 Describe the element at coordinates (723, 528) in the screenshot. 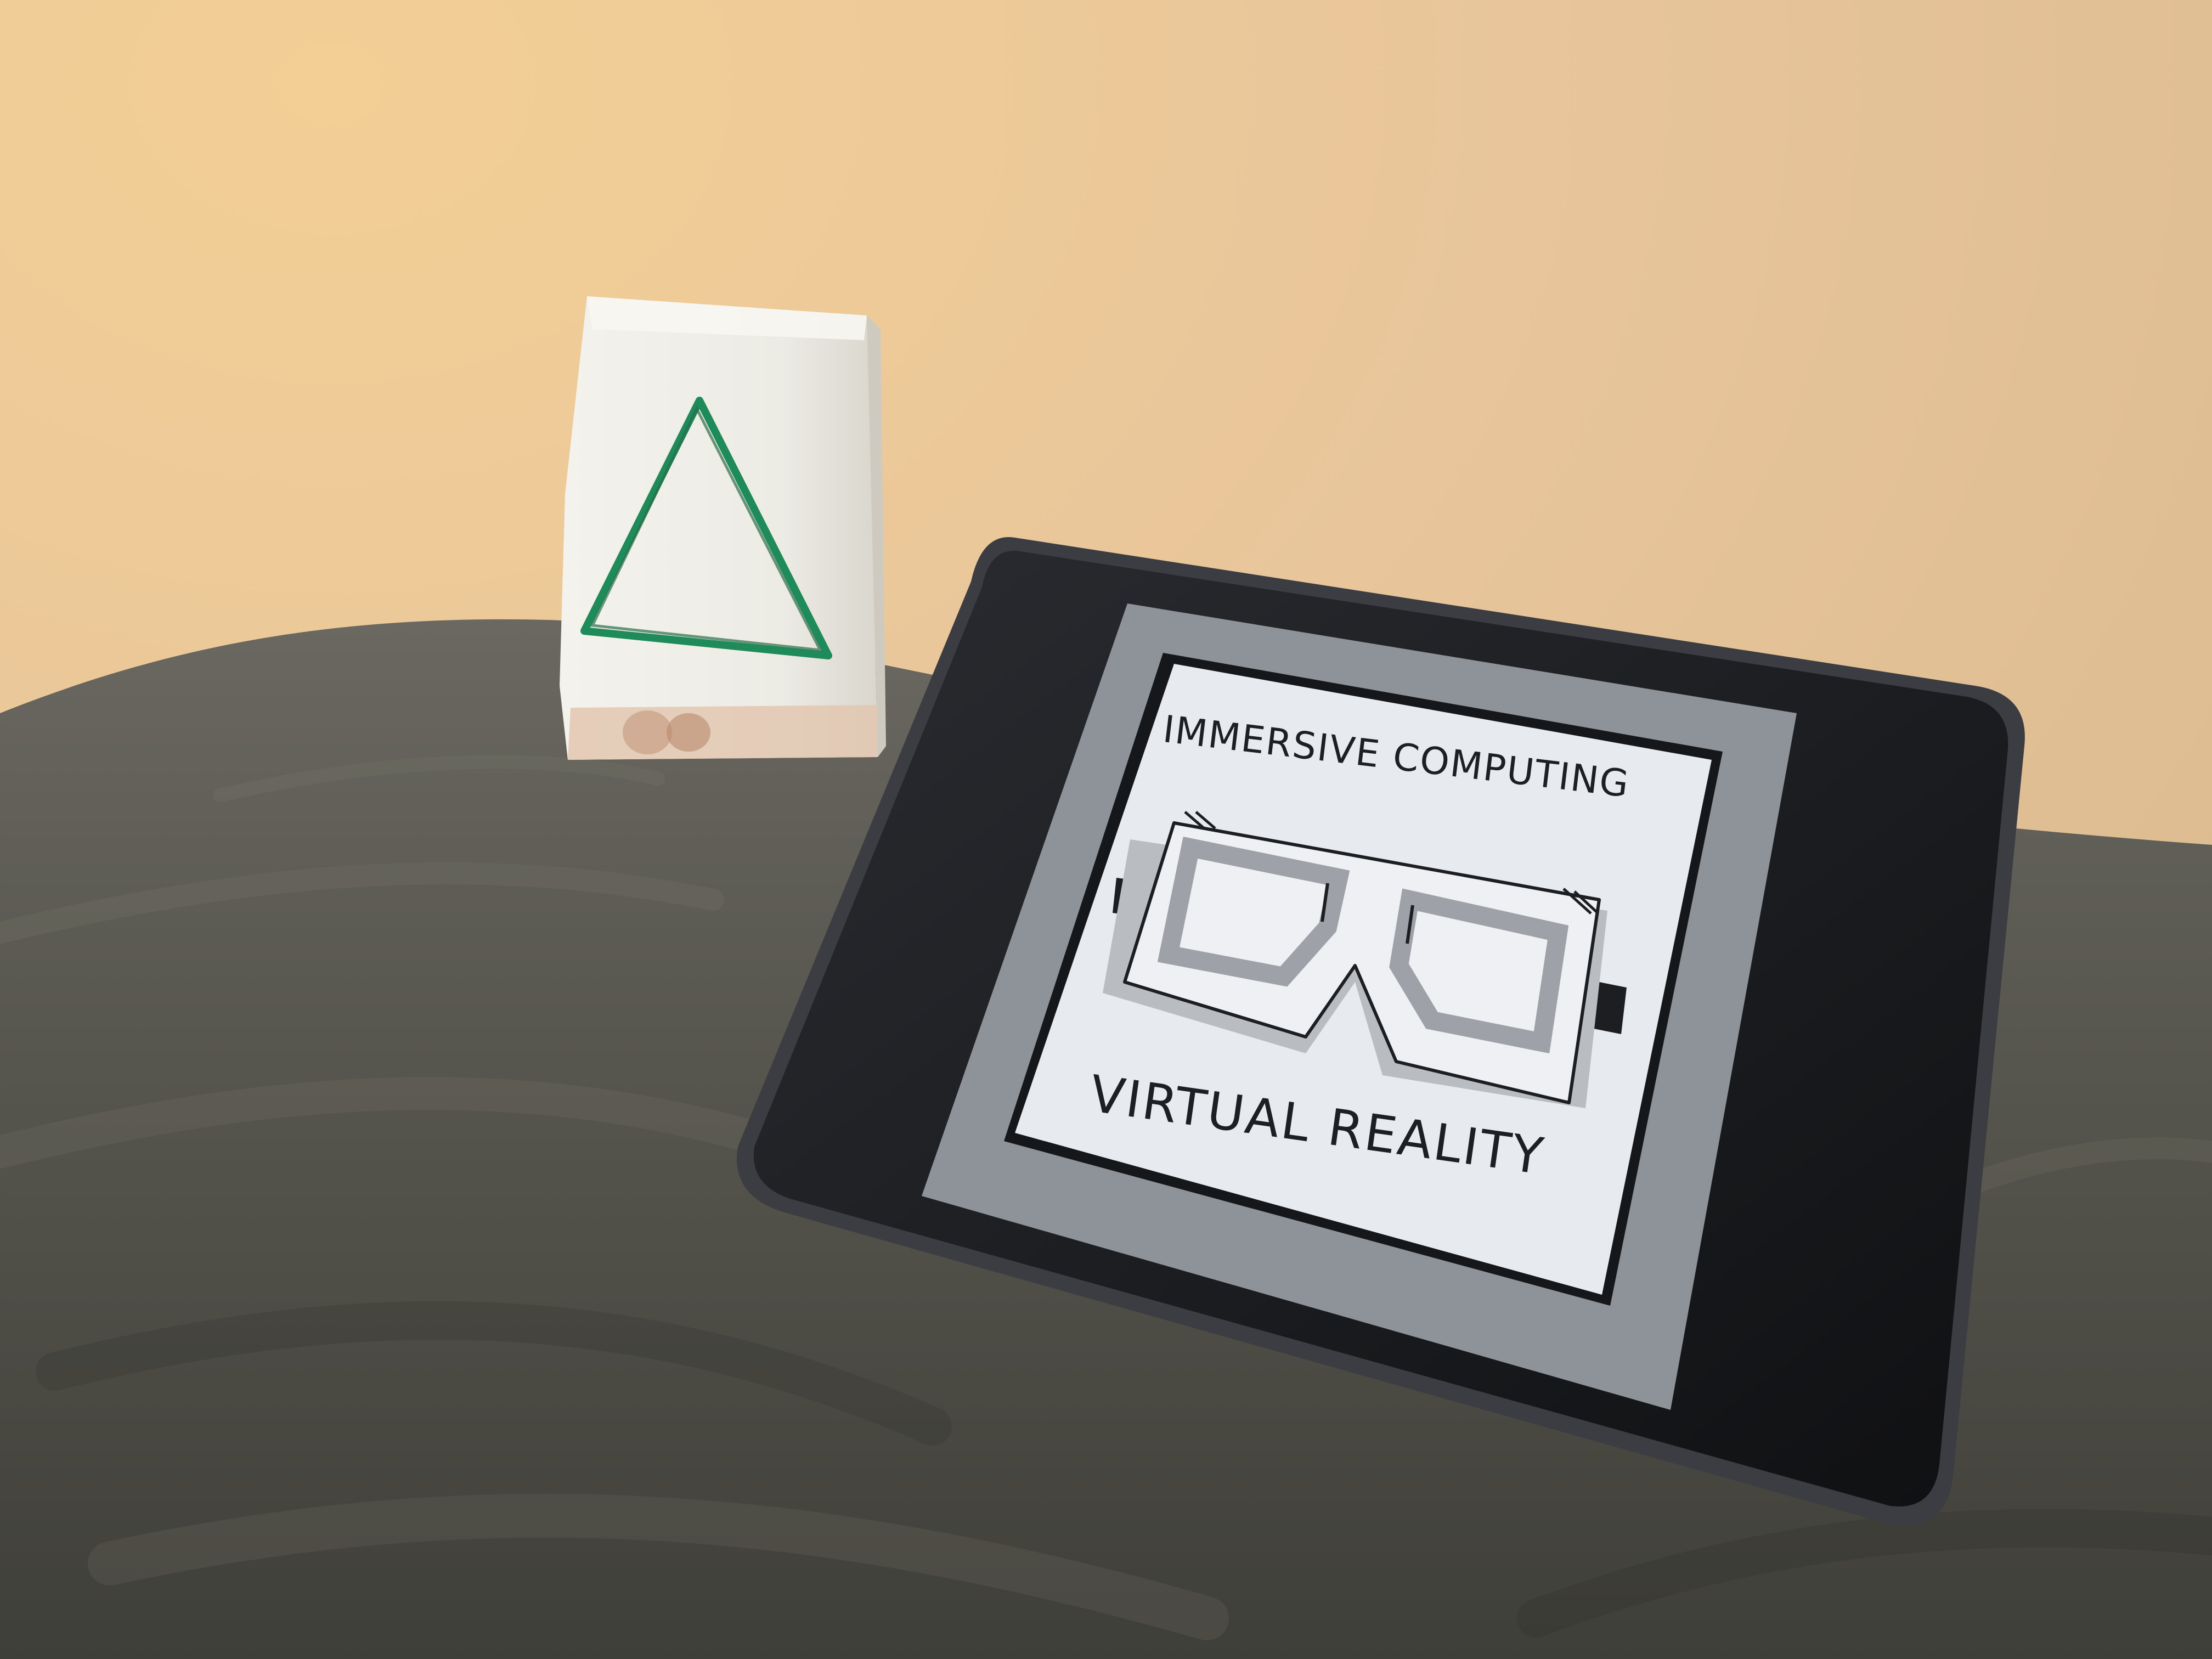

I see `paper-box` at that location.